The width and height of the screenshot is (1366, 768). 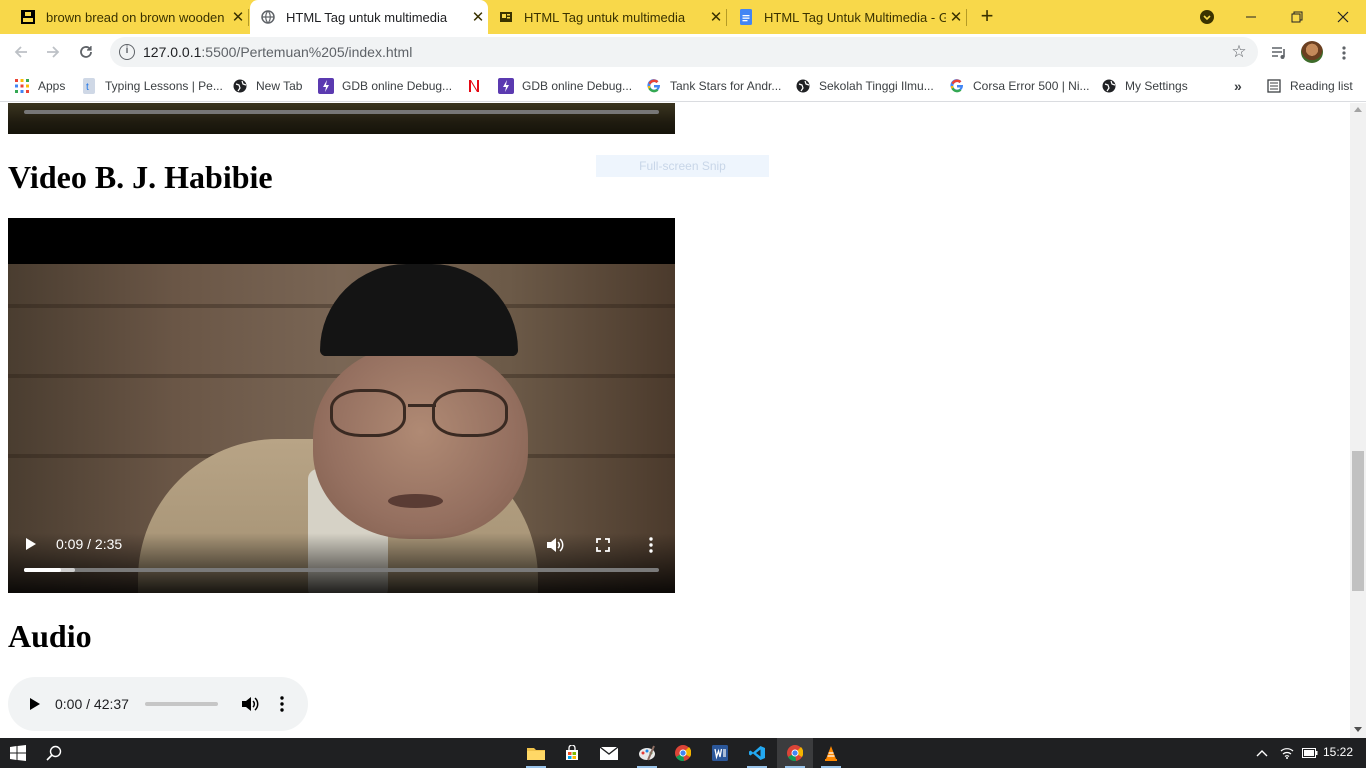 I want to click on store-icon, so click(x=572, y=753).